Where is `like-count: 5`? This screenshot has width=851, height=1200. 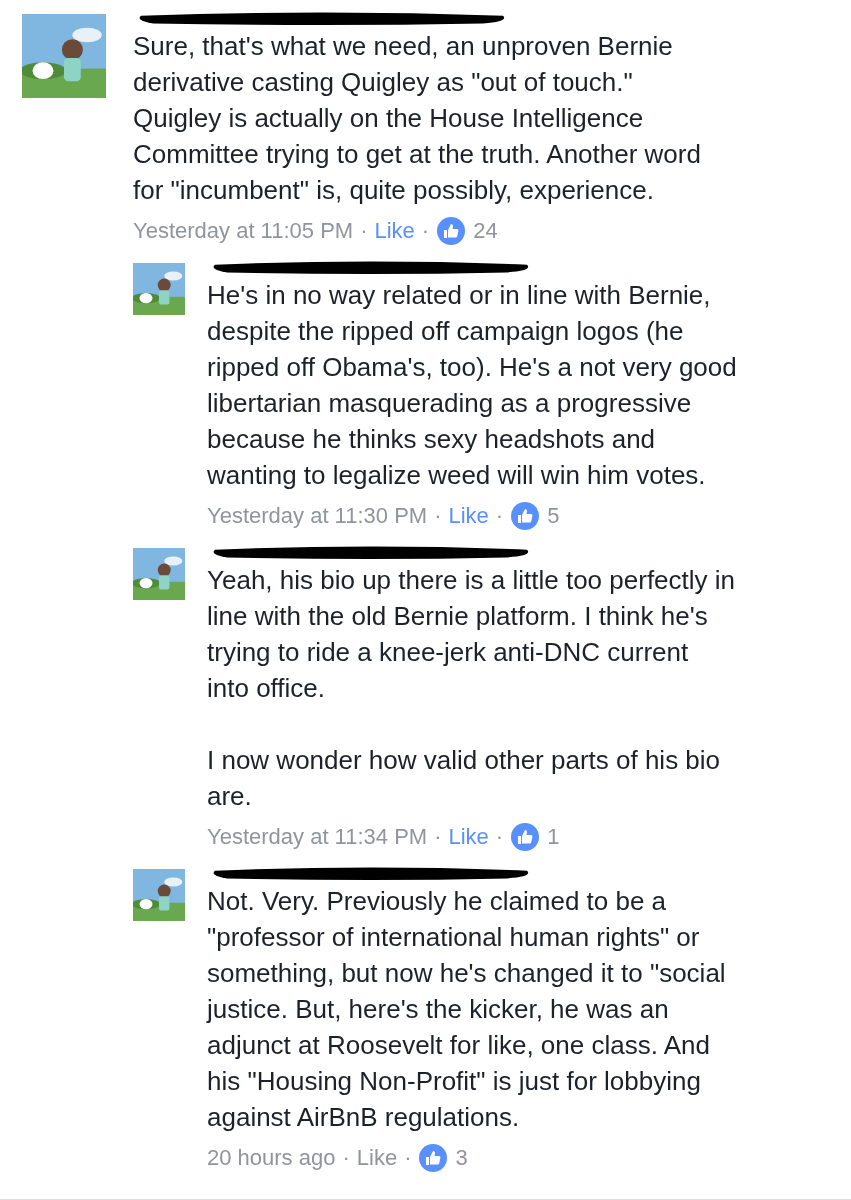
like-count: 5 is located at coordinates (553, 516).